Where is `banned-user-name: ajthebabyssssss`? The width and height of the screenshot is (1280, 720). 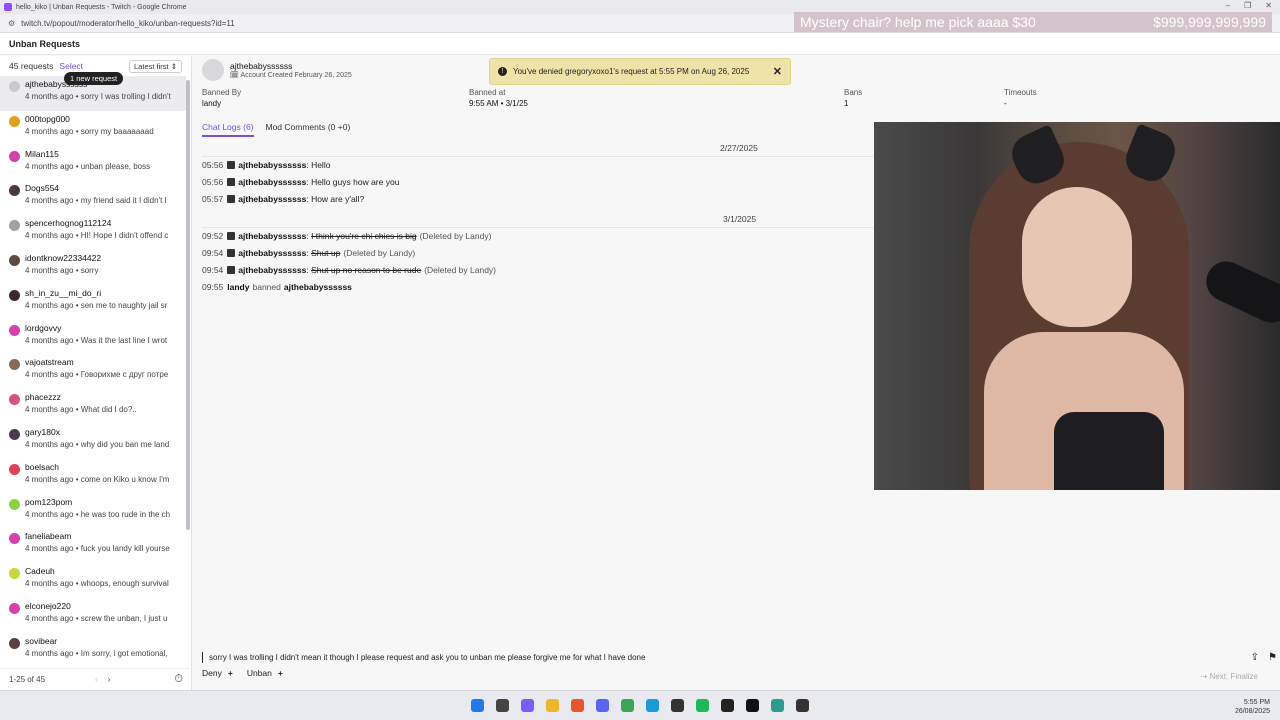 banned-user-name: ajthebabyssssss is located at coordinates (318, 287).